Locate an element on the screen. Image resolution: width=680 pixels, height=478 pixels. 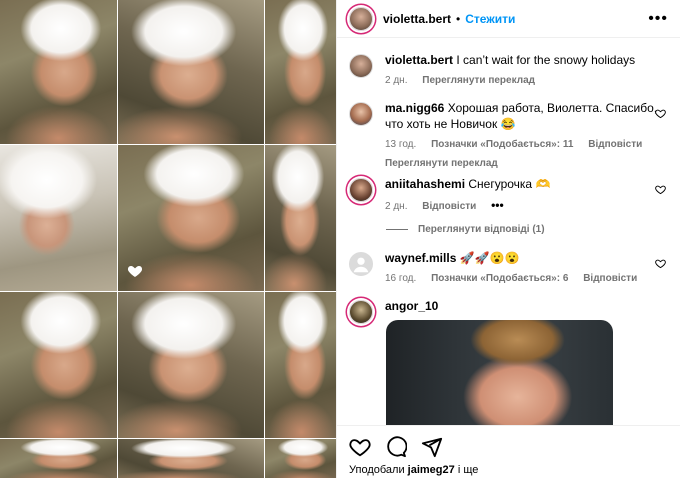
comment-gif is located at coordinates (499, 373).